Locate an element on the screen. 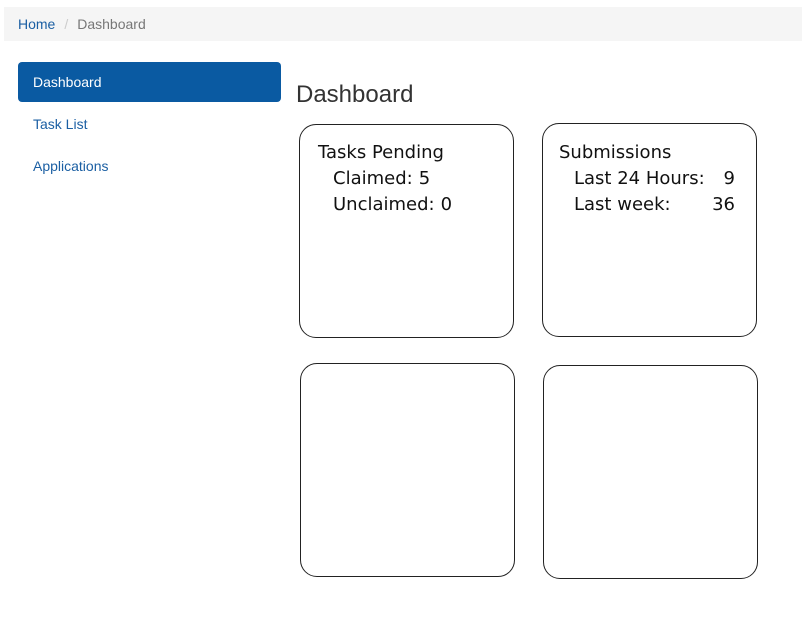 Image resolution: width=804 pixels, height=642 pixels. breadcrumb-home-link: Home is located at coordinates (36, 24).